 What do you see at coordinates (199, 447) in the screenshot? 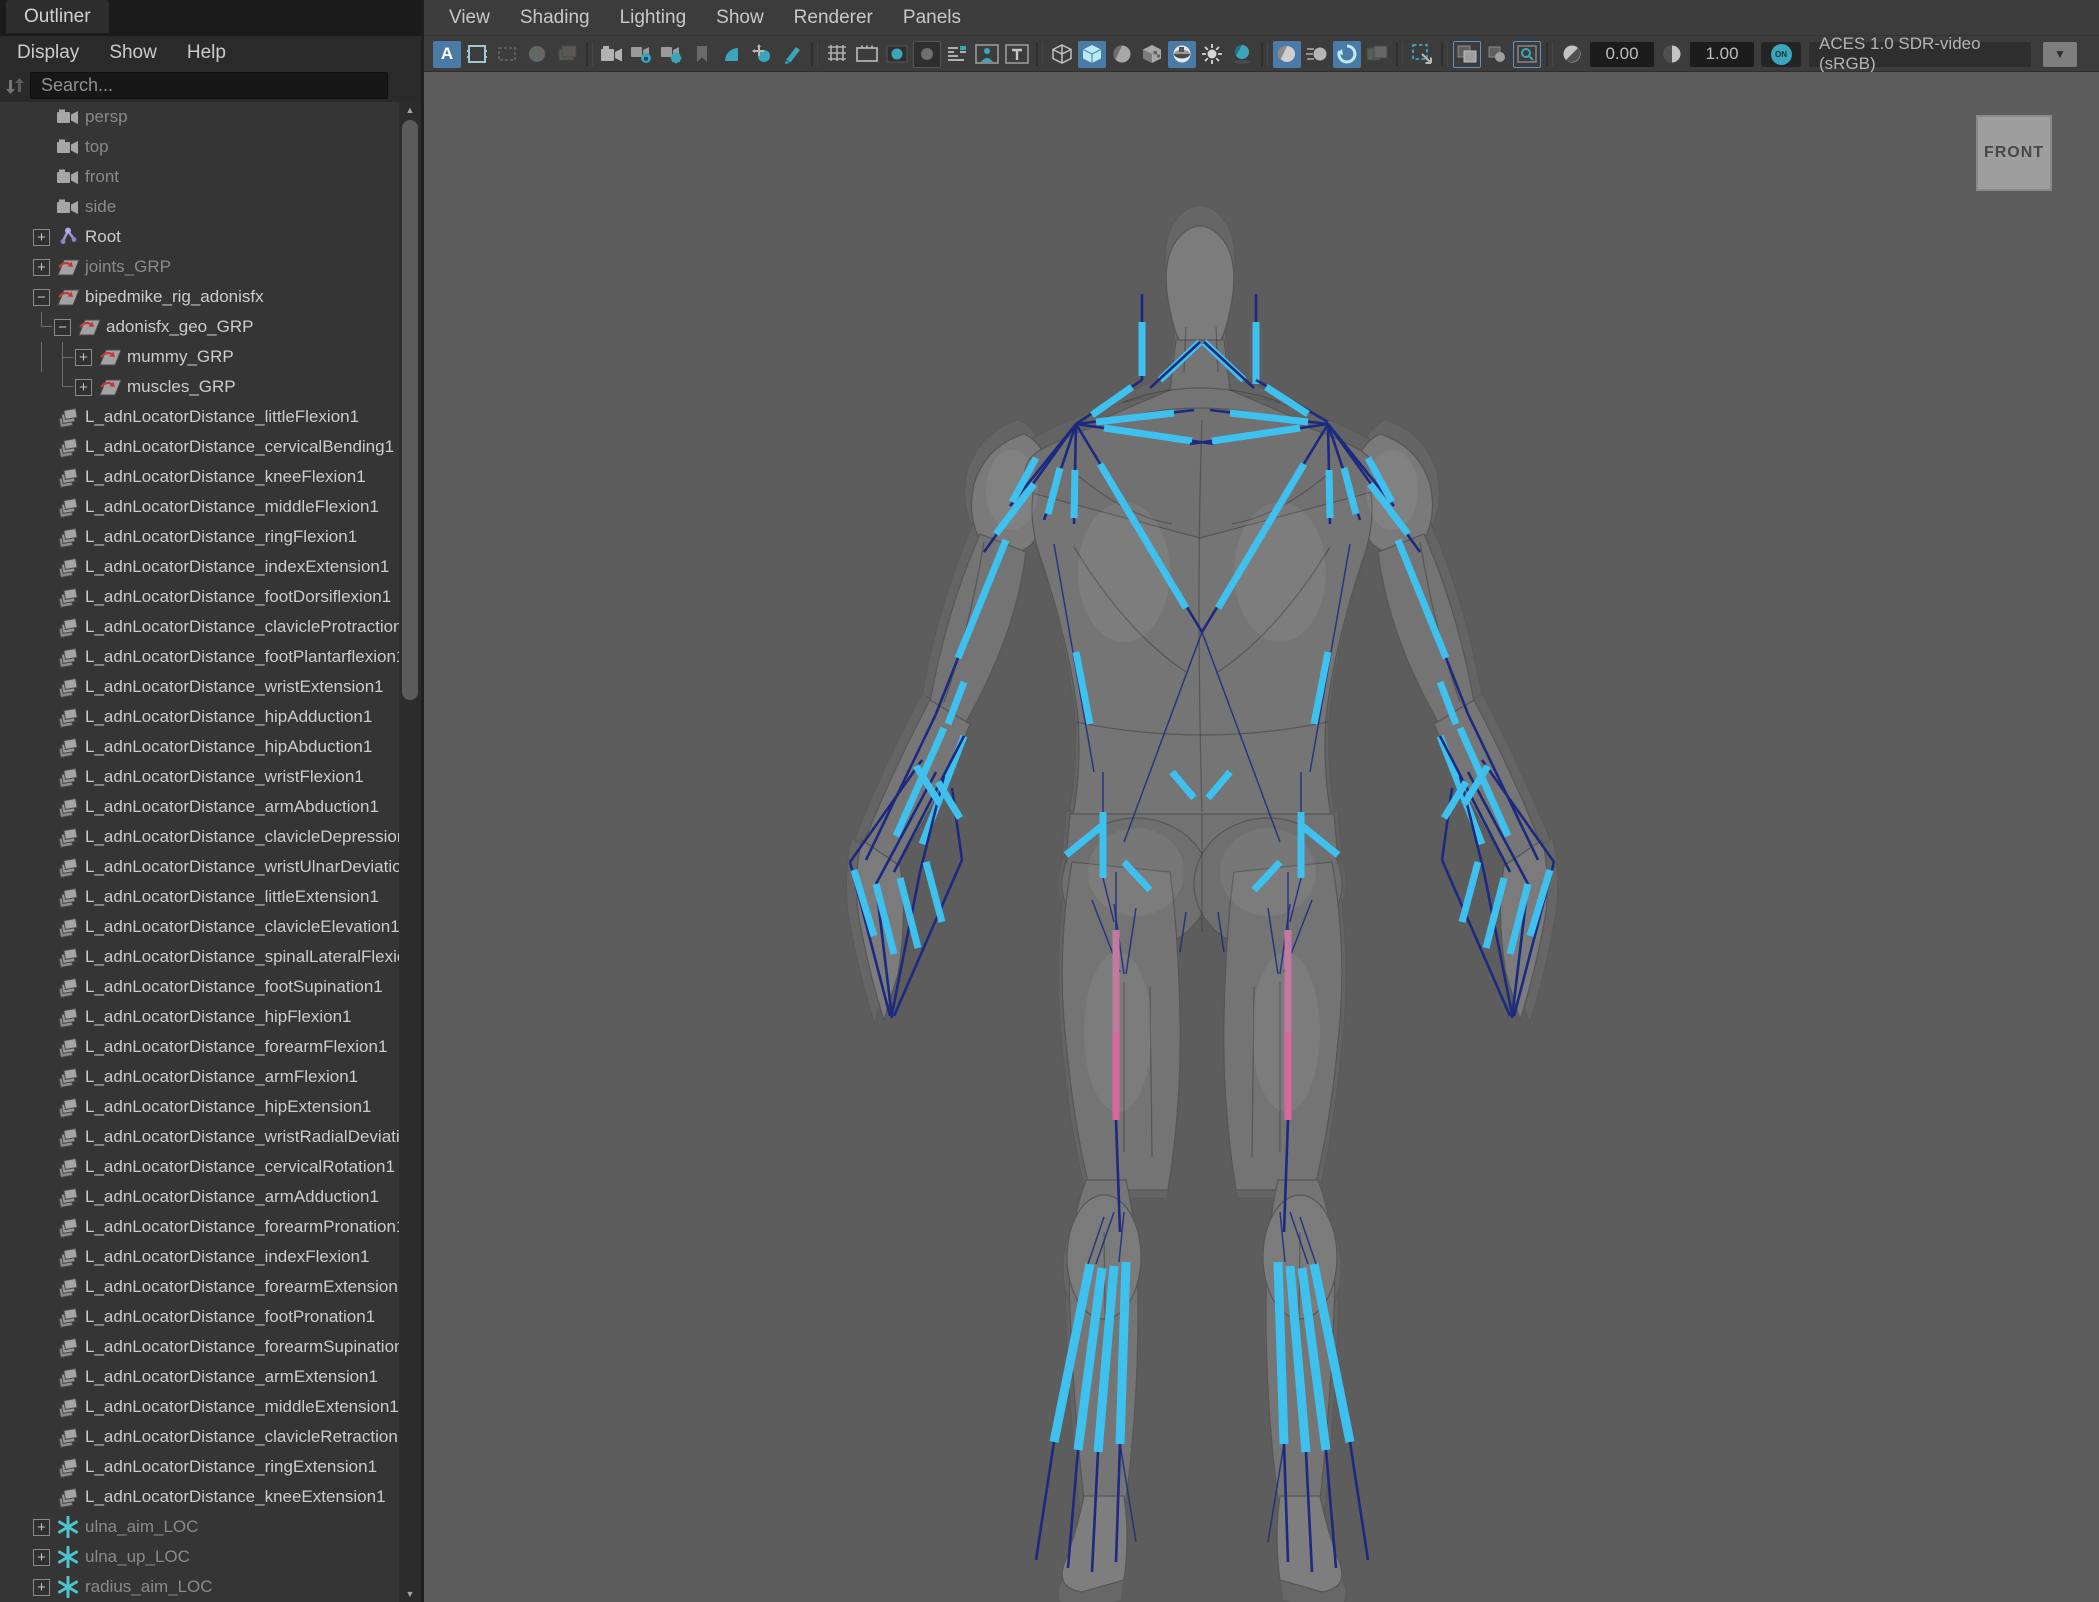
I see `tree-row: L_adnLocatorDistance_cervicalBending1` at bounding box center [199, 447].